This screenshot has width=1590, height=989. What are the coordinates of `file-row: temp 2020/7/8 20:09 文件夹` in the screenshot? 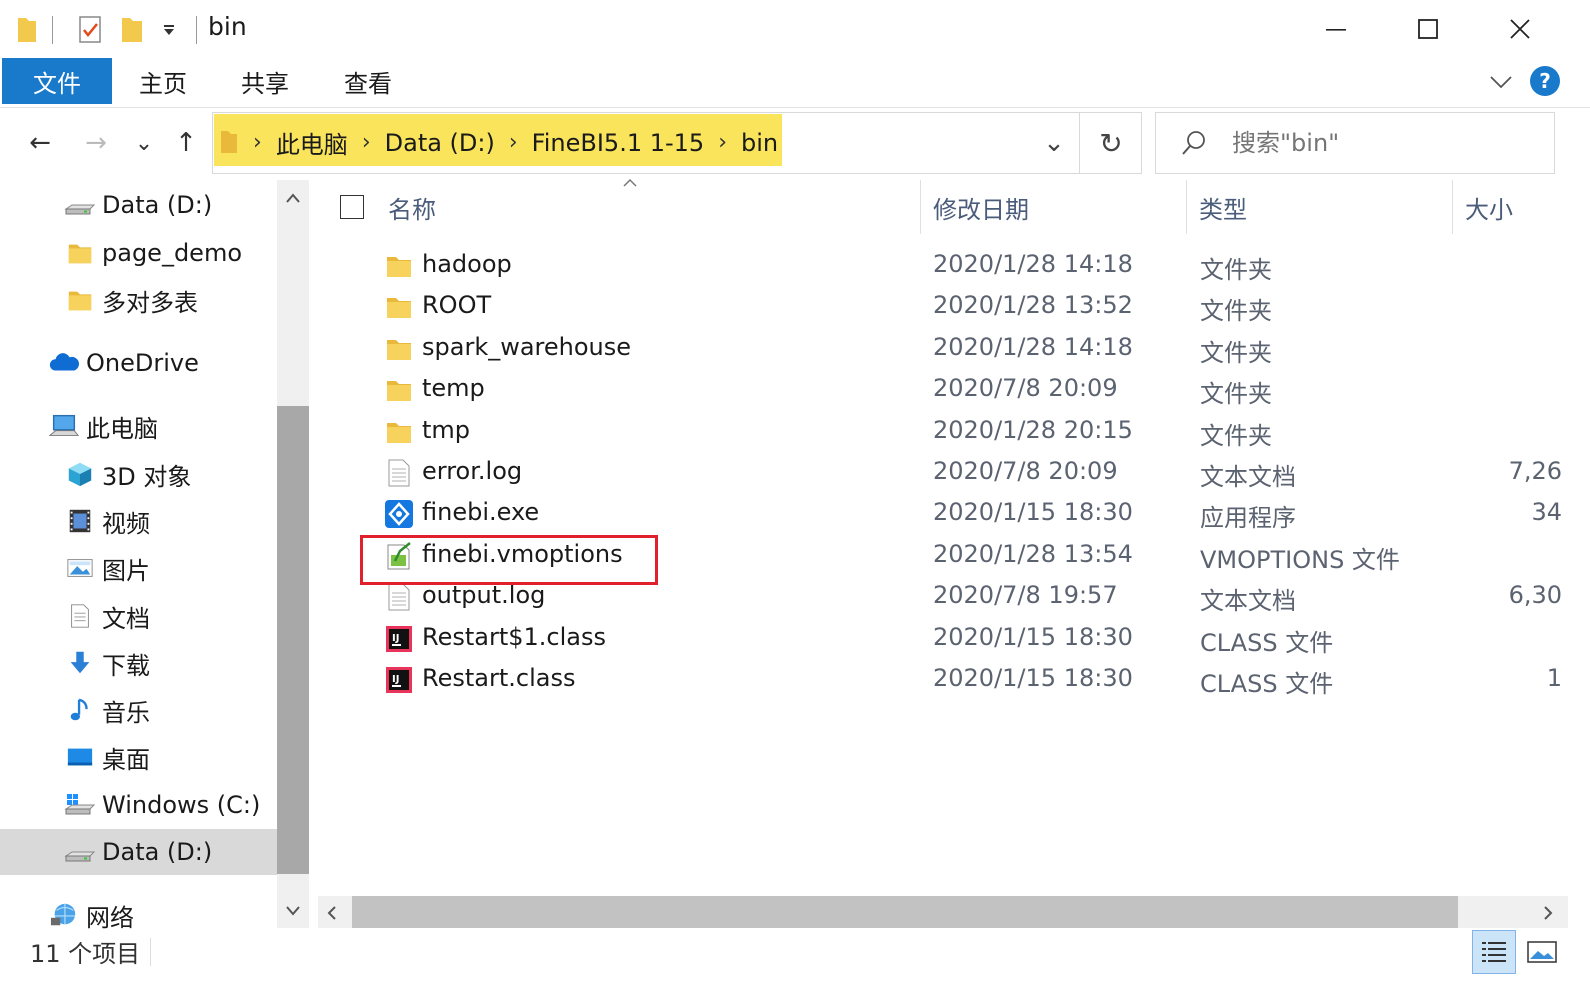 It's located at (953, 390).